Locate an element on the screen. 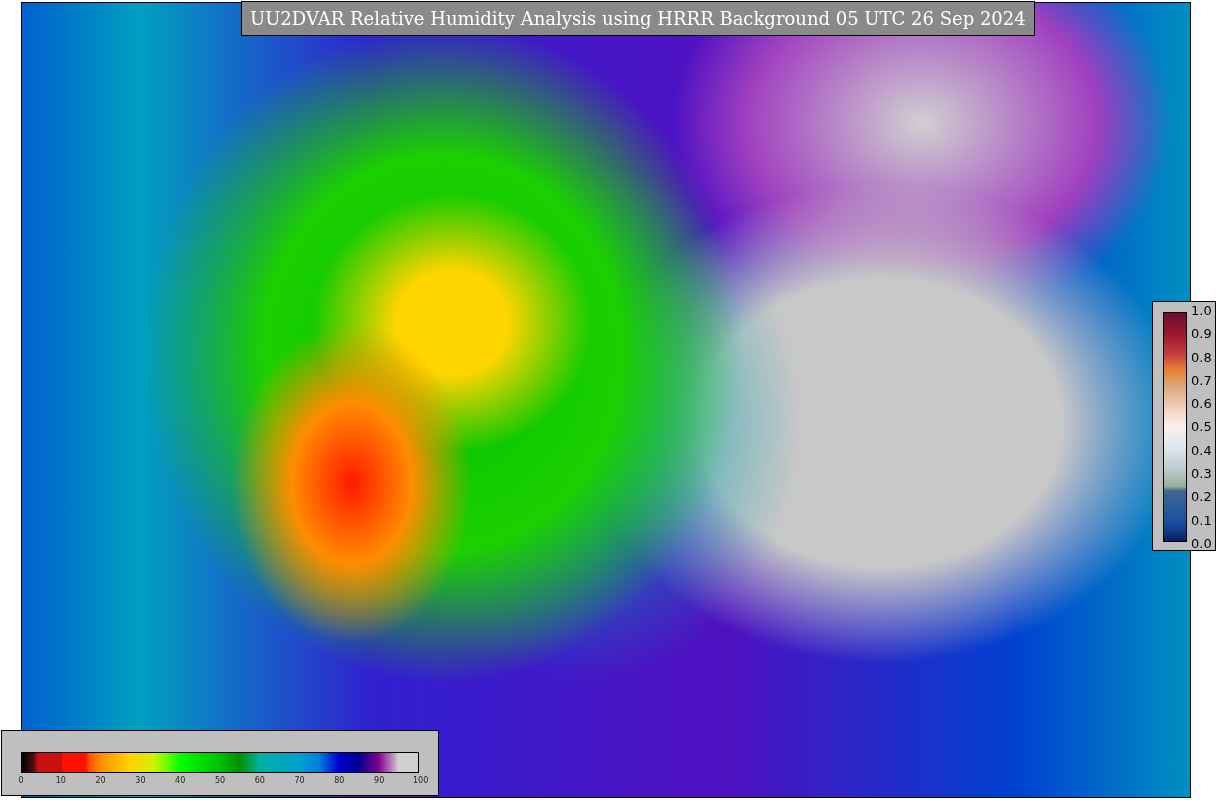  colorbar-tick-label: 90 is located at coordinates (379, 780).